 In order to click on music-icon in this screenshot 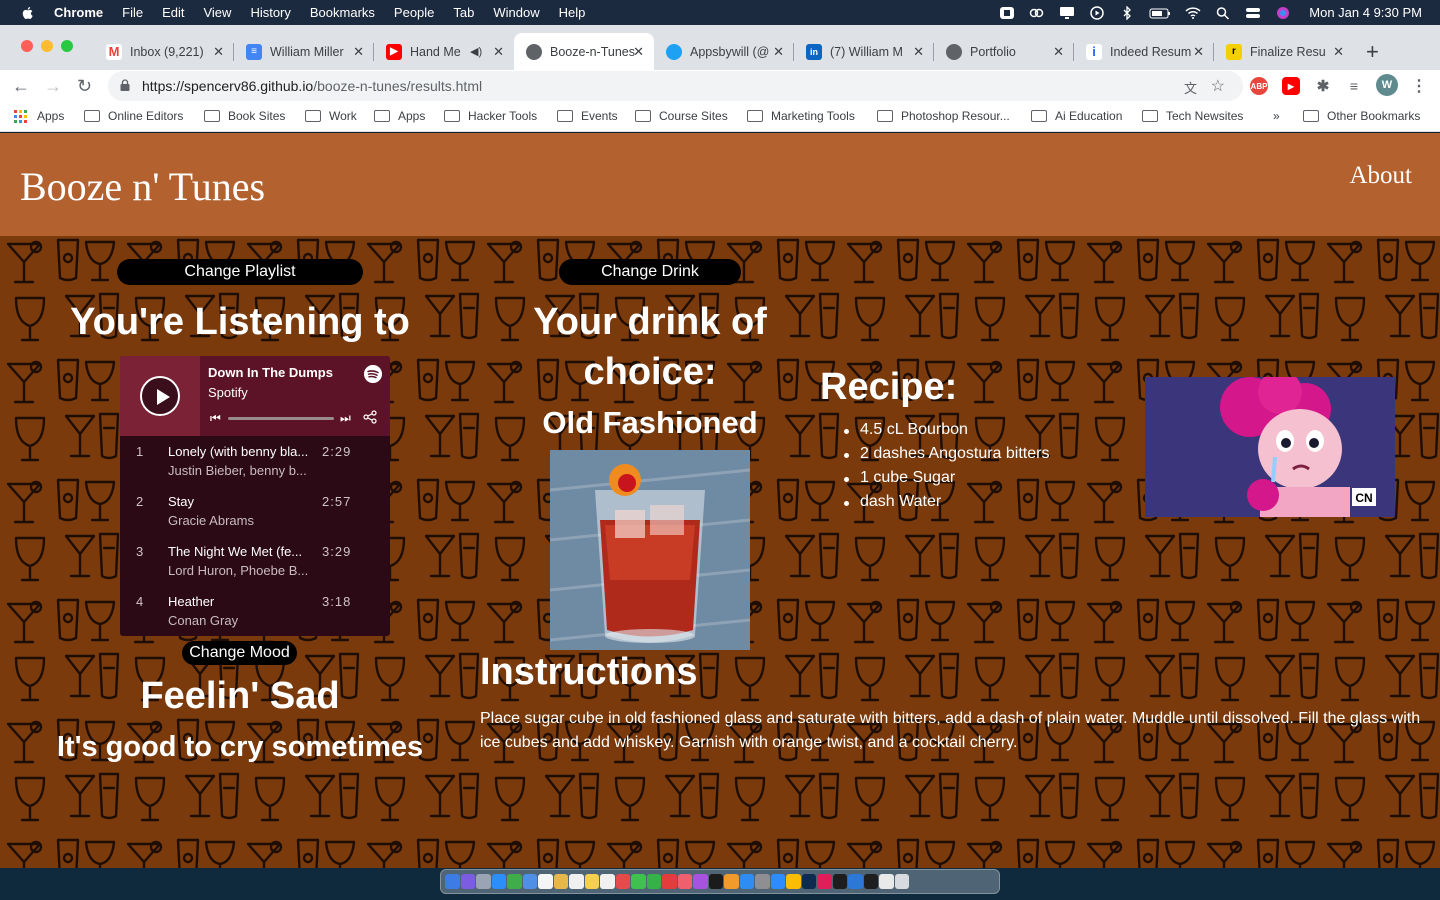, I will do `click(684, 881)`.